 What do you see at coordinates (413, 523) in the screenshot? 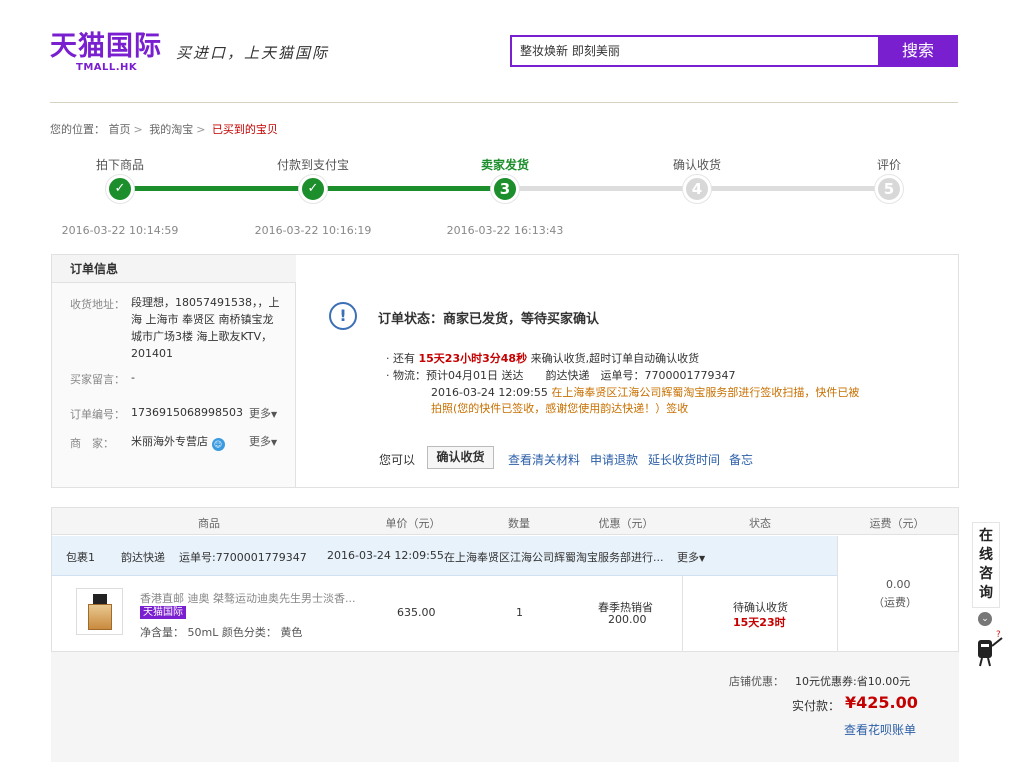
I see `col-price: 单价（元）` at bounding box center [413, 523].